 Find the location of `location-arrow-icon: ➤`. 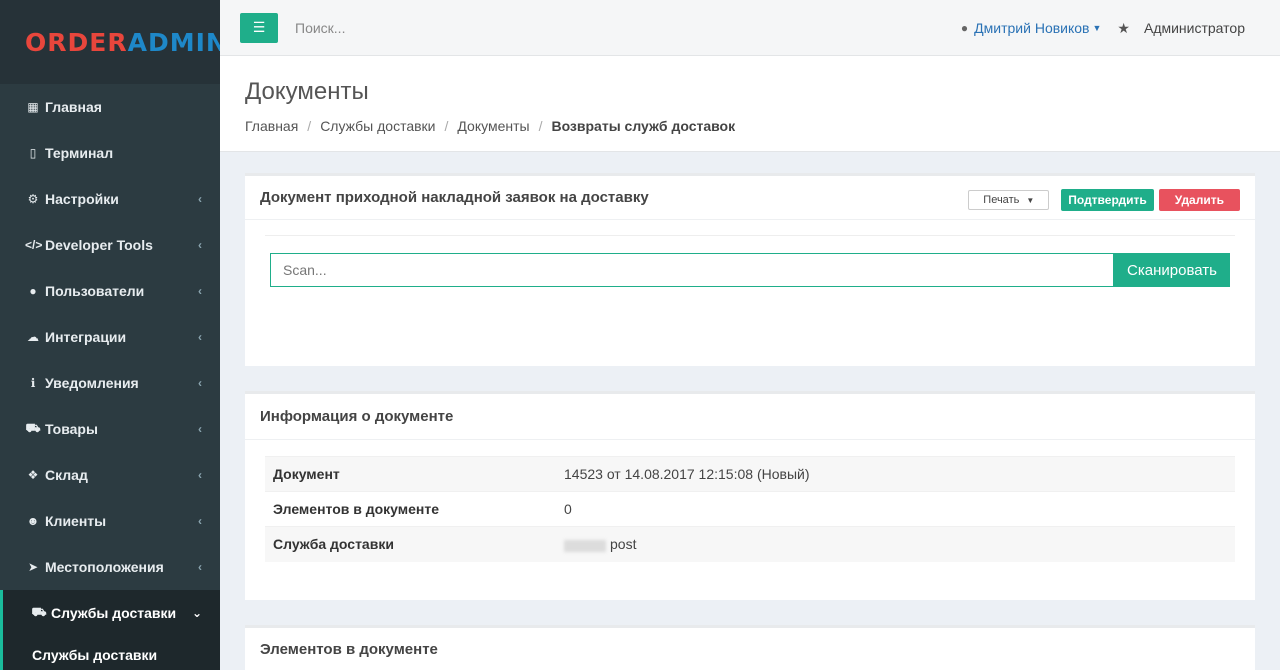

location-arrow-icon: ➤ is located at coordinates (33, 567).